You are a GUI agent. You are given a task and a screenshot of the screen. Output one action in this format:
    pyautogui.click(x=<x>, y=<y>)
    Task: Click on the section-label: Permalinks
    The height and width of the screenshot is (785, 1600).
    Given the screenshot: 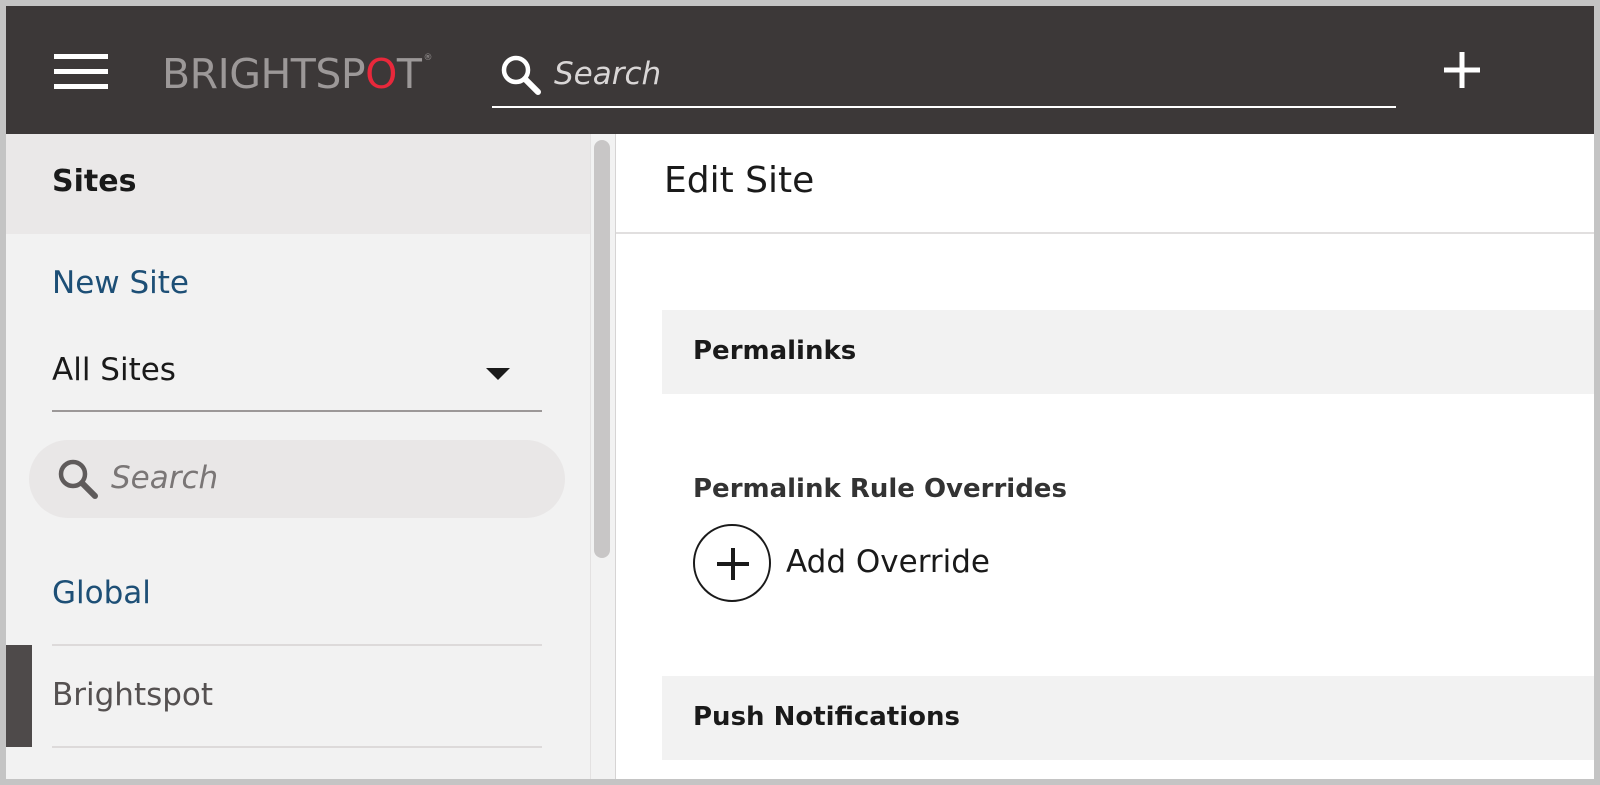 What is the action you would take?
    pyautogui.click(x=775, y=351)
    